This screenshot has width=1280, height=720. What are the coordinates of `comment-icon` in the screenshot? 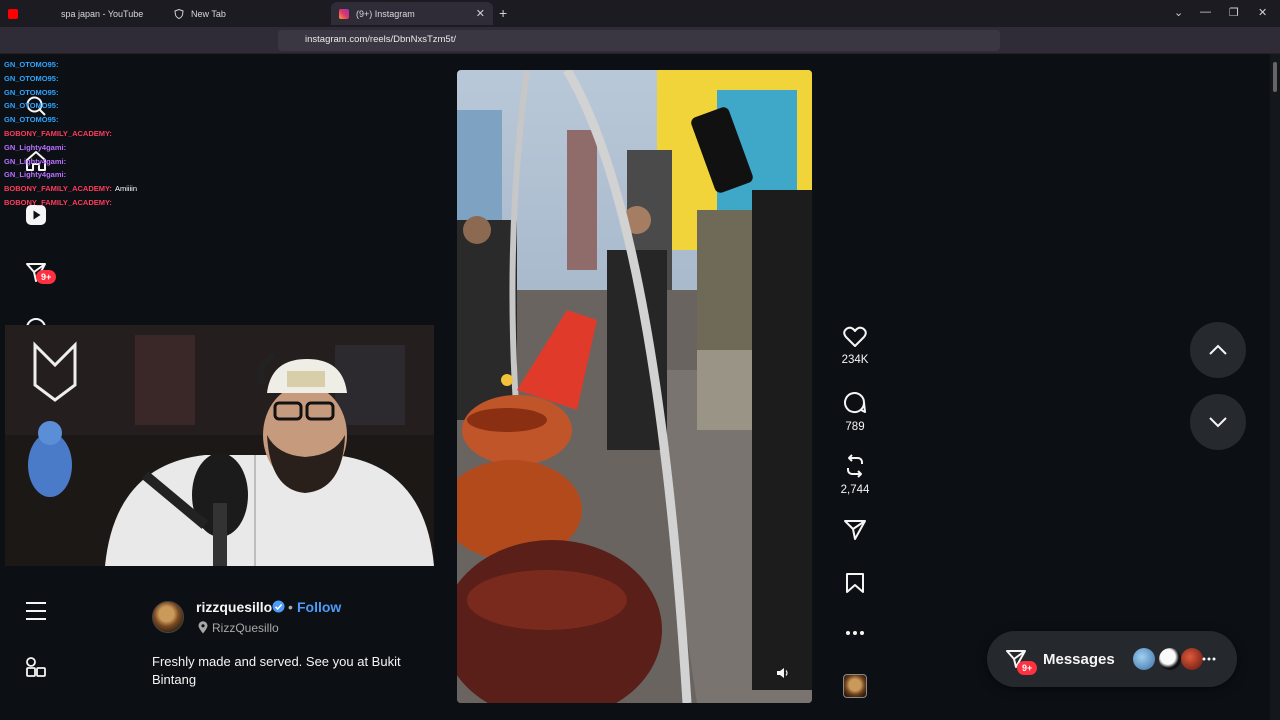 It's located at (855, 403).